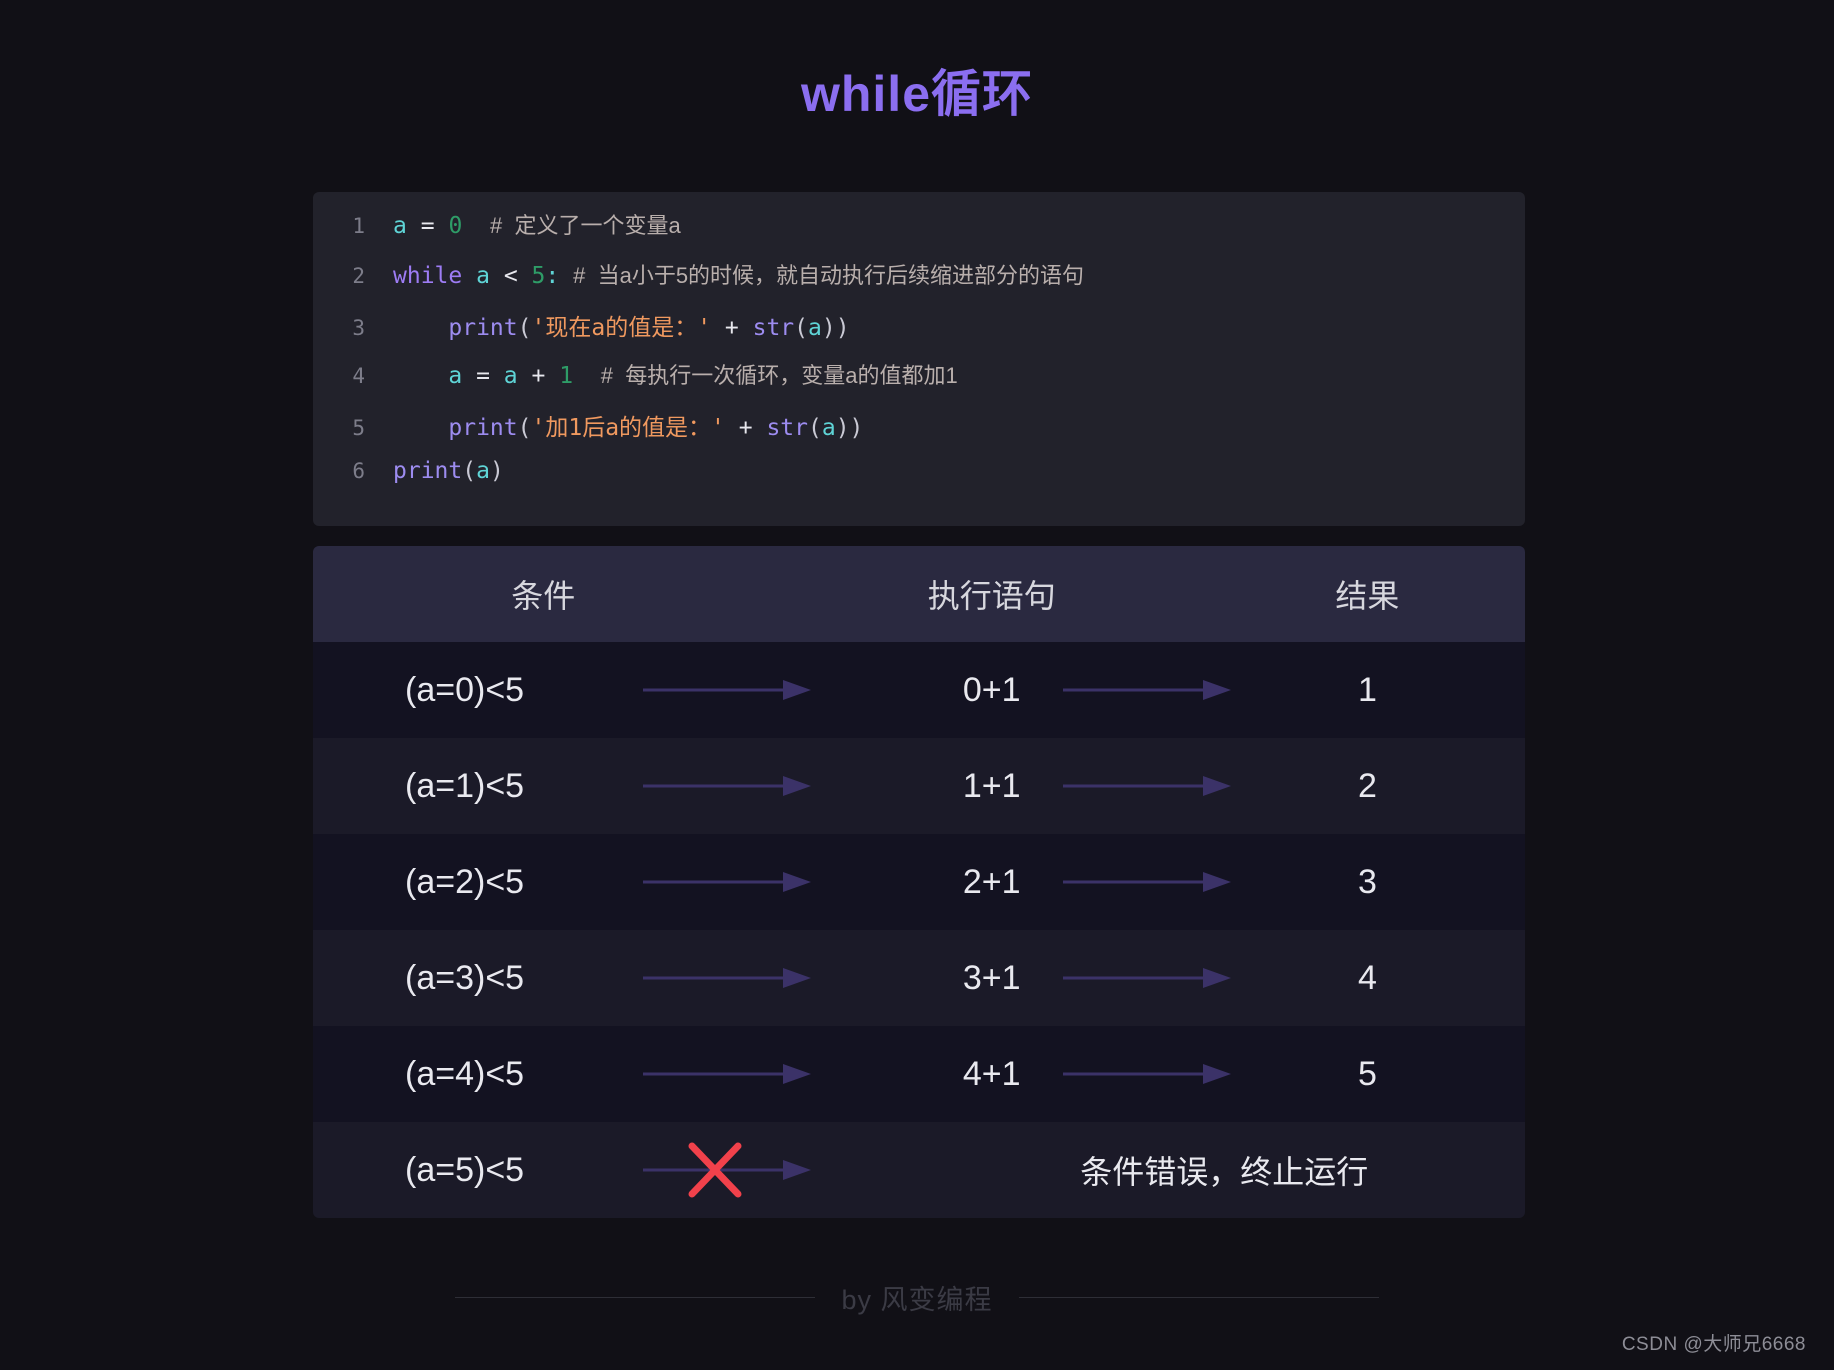 The height and width of the screenshot is (1370, 1834). What do you see at coordinates (358, 226) in the screenshot?
I see `code-line-number: 1` at bounding box center [358, 226].